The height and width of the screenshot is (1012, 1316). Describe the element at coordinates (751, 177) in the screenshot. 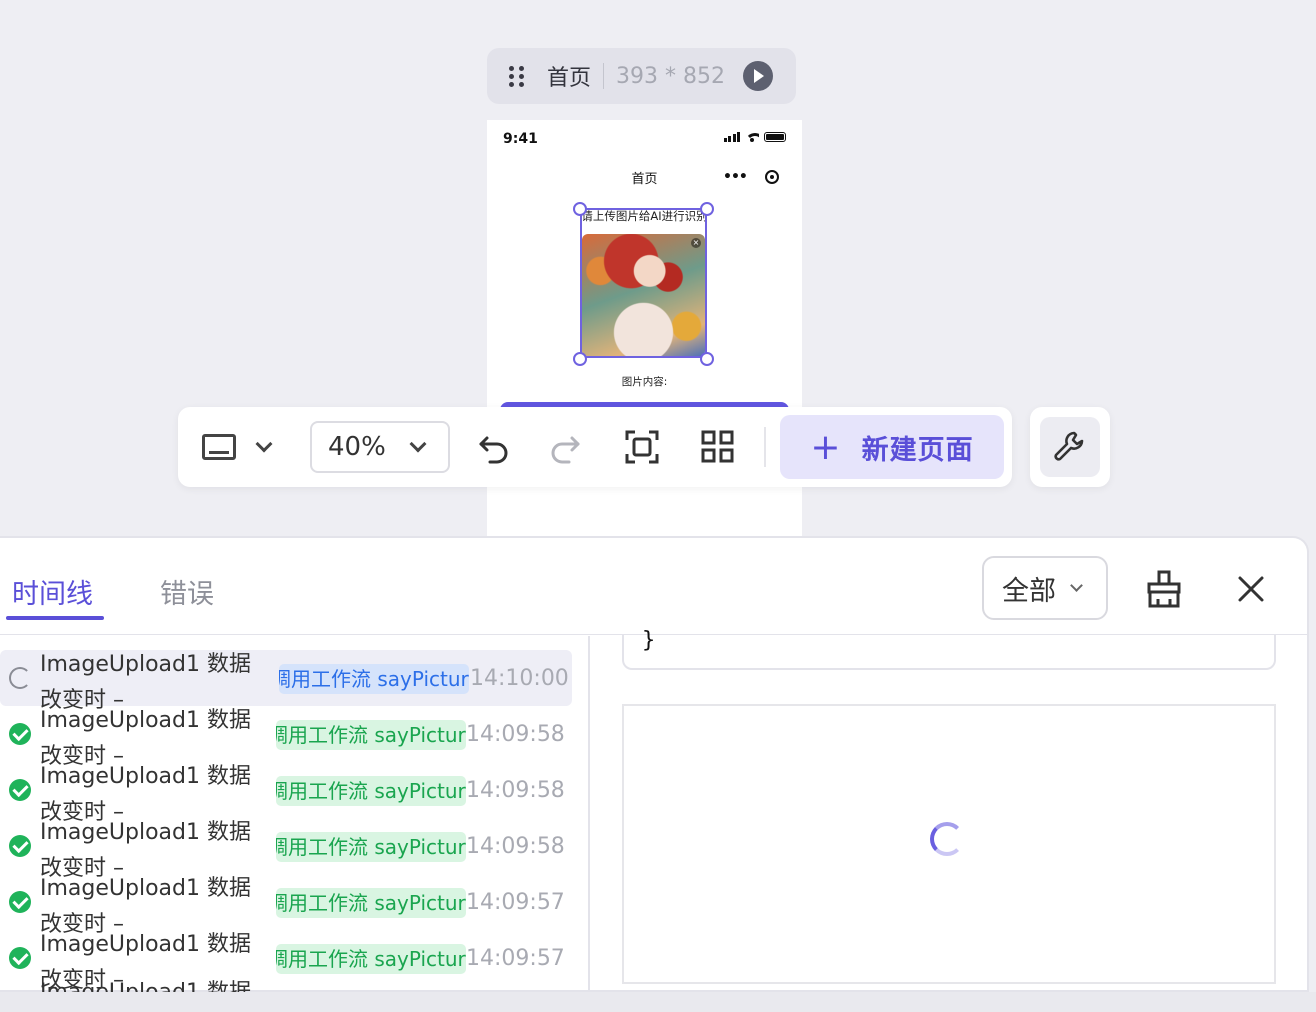

I see `mini-program-capsule: •••` at that location.